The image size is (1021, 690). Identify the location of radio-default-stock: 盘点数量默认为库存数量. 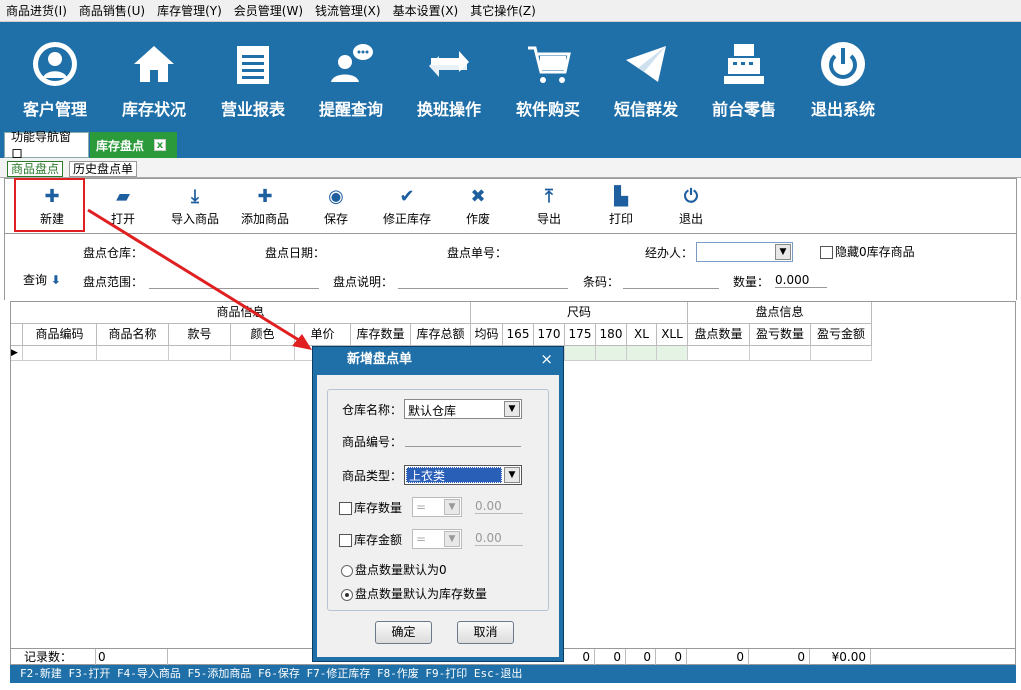
(414, 593).